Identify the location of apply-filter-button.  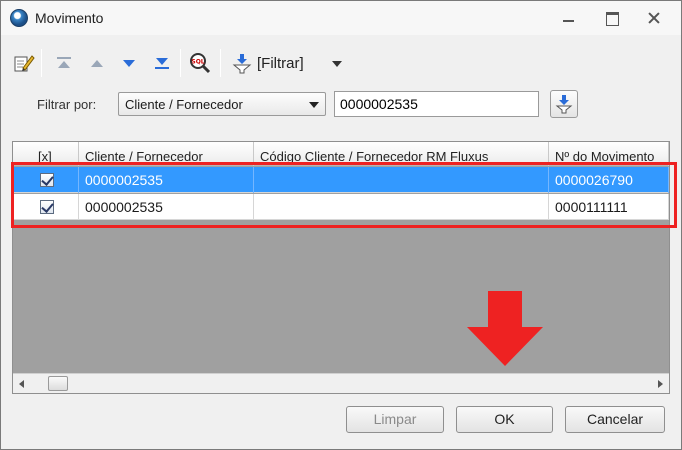
(564, 104).